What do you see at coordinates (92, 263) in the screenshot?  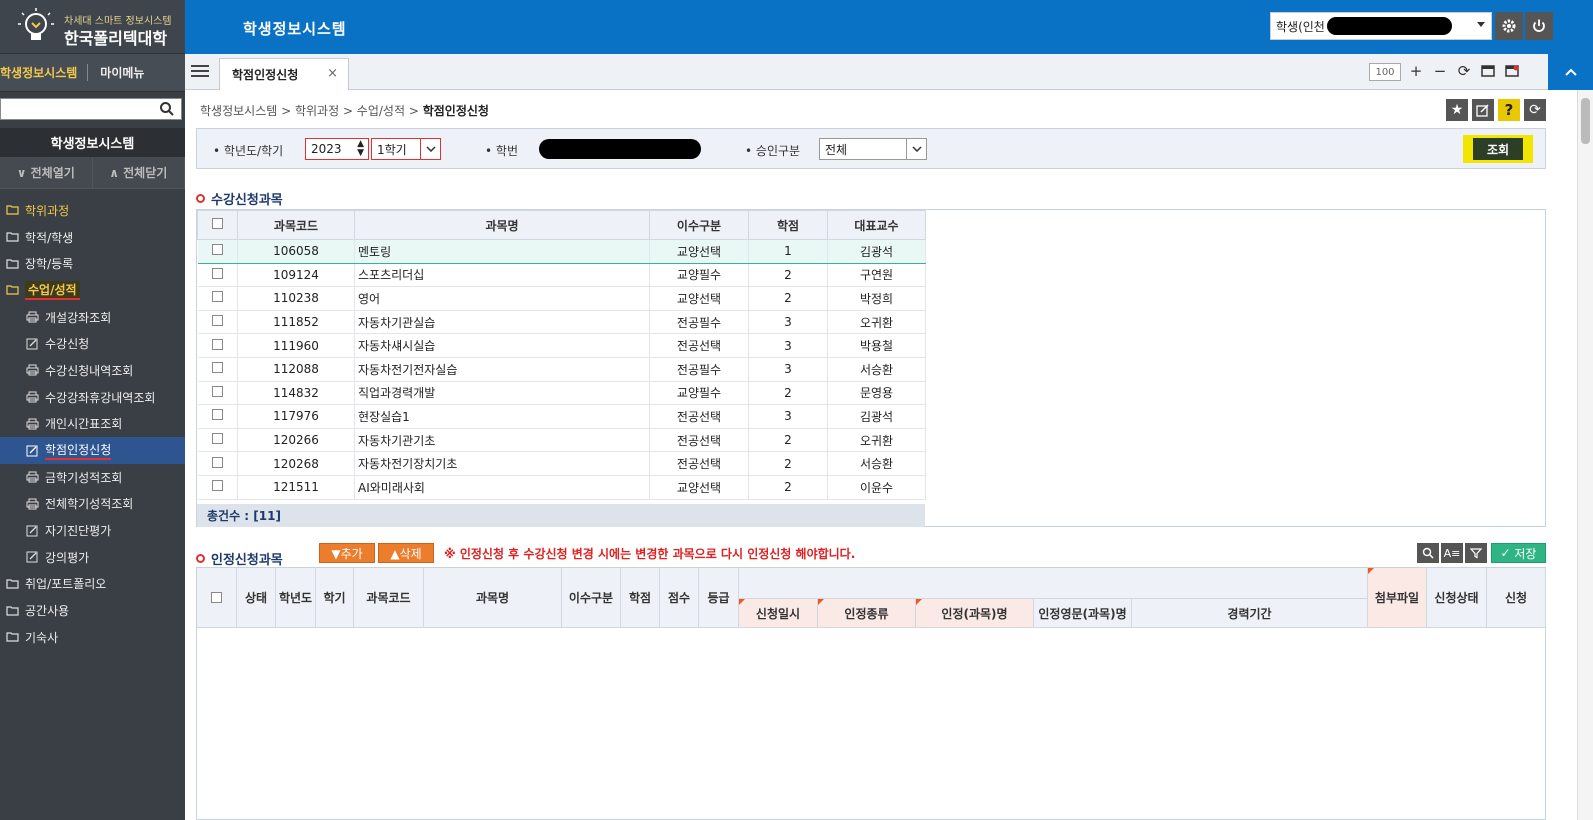 I see `tree-item-scholarship: 장학/등록` at bounding box center [92, 263].